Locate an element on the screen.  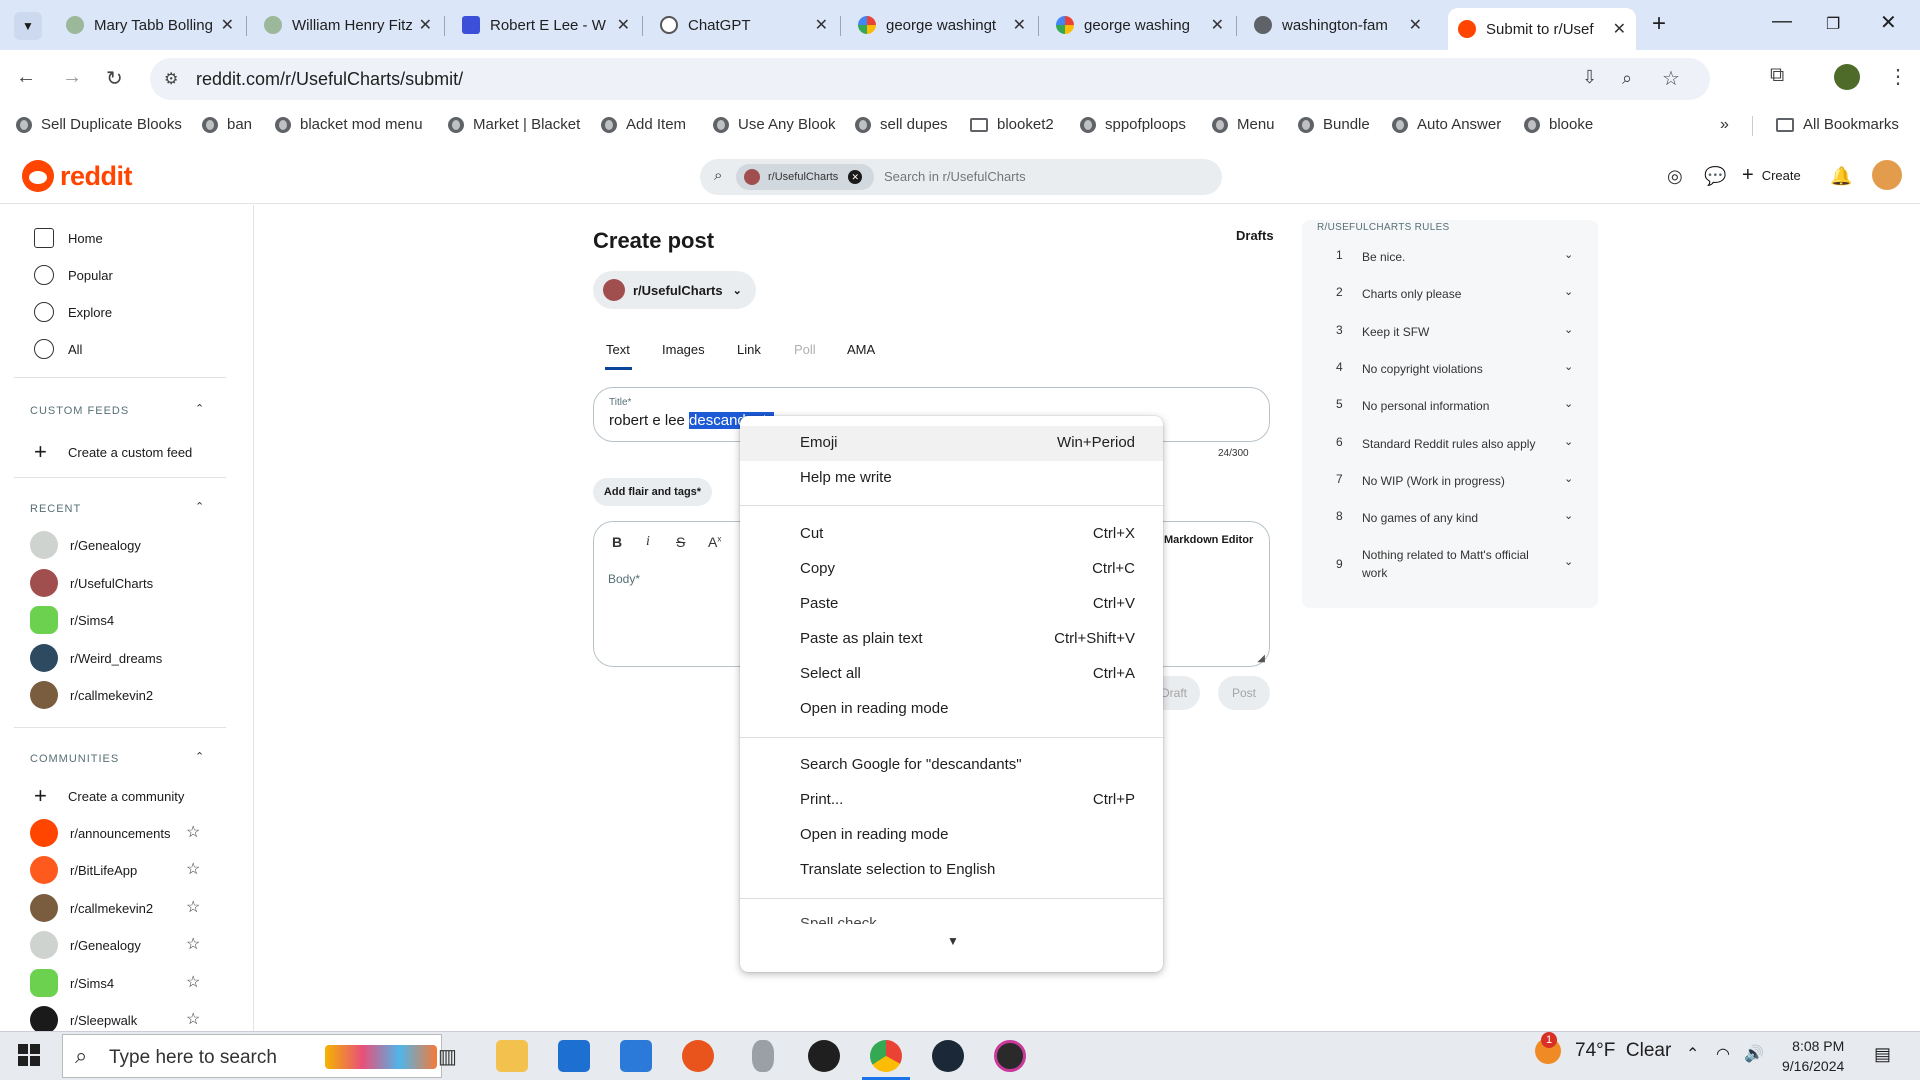
superscript-icon: Ax is located at coordinates (714, 542).